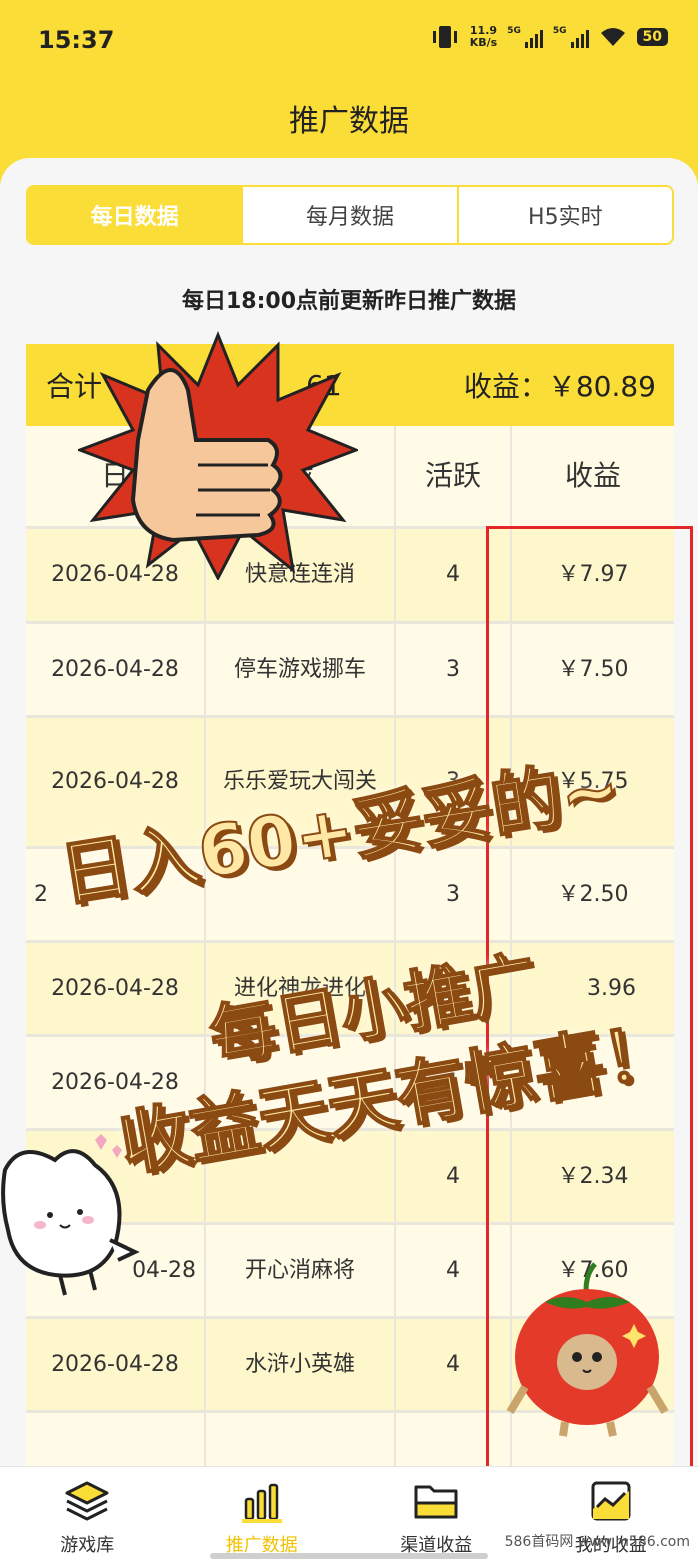 This screenshot has height=1561, width=698. What do you see at coordinates (87, 1545) in the screenshot?
I see `nav-label: 游戏库` at bounding box center [87, 1545].